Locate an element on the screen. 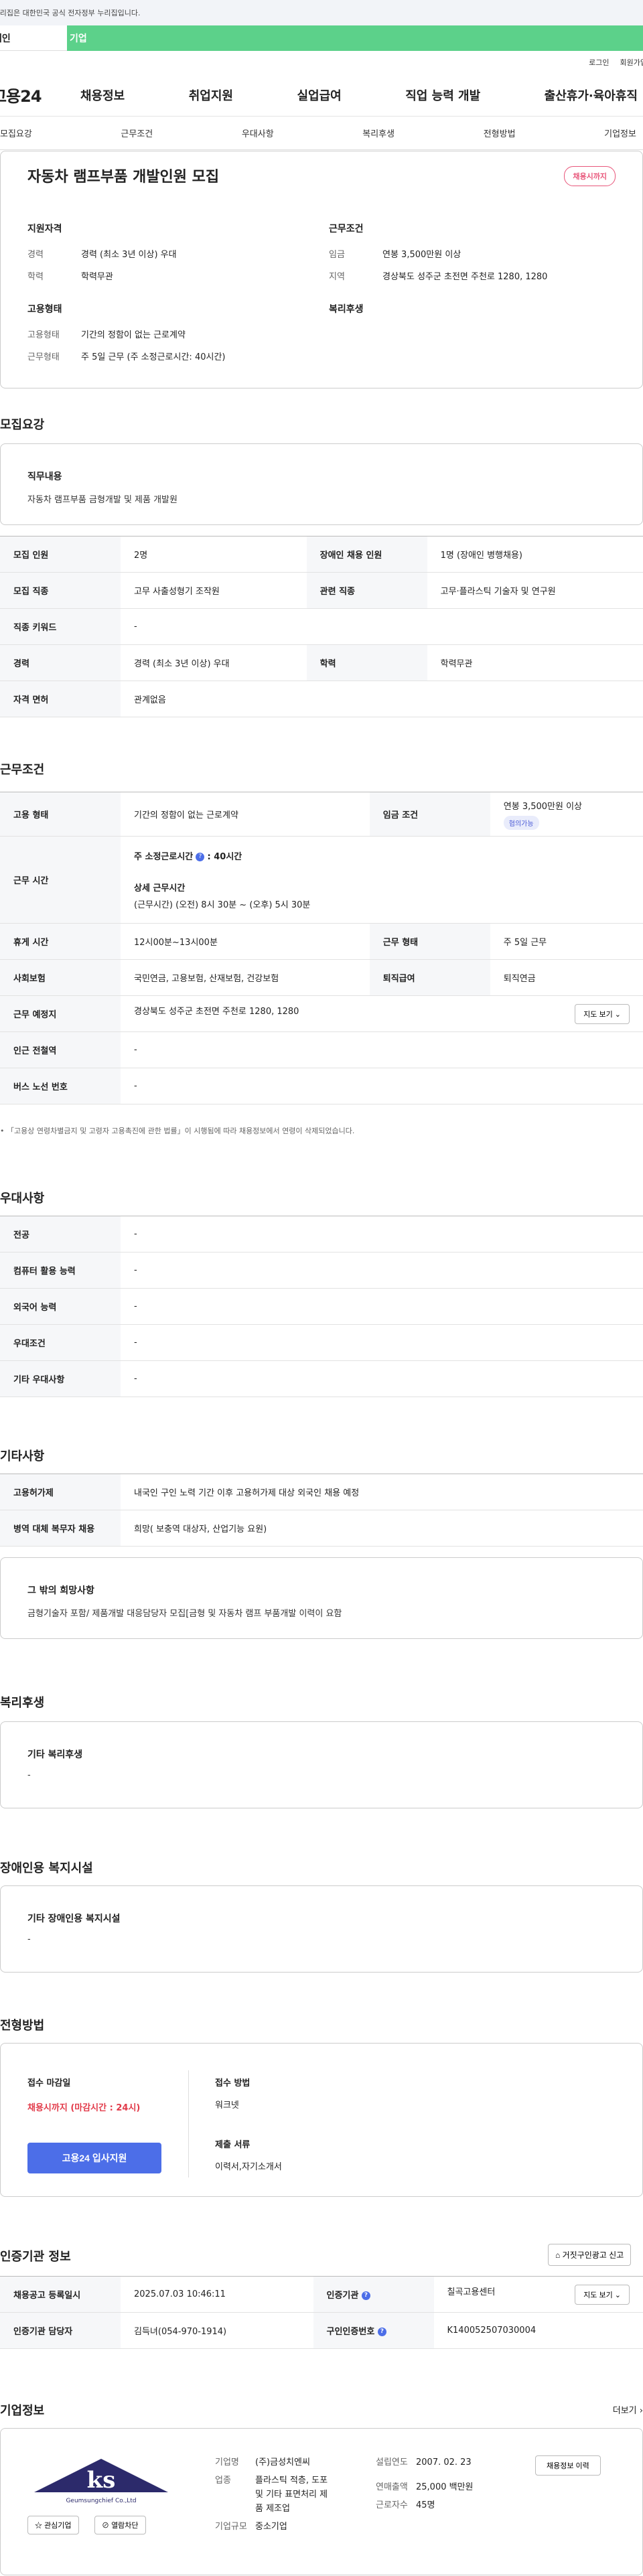  table-row: 병역 대체 복무자 채용 희망( 보충역 대상자, 산업기능 요원) is located at coordinates (321, 1528).